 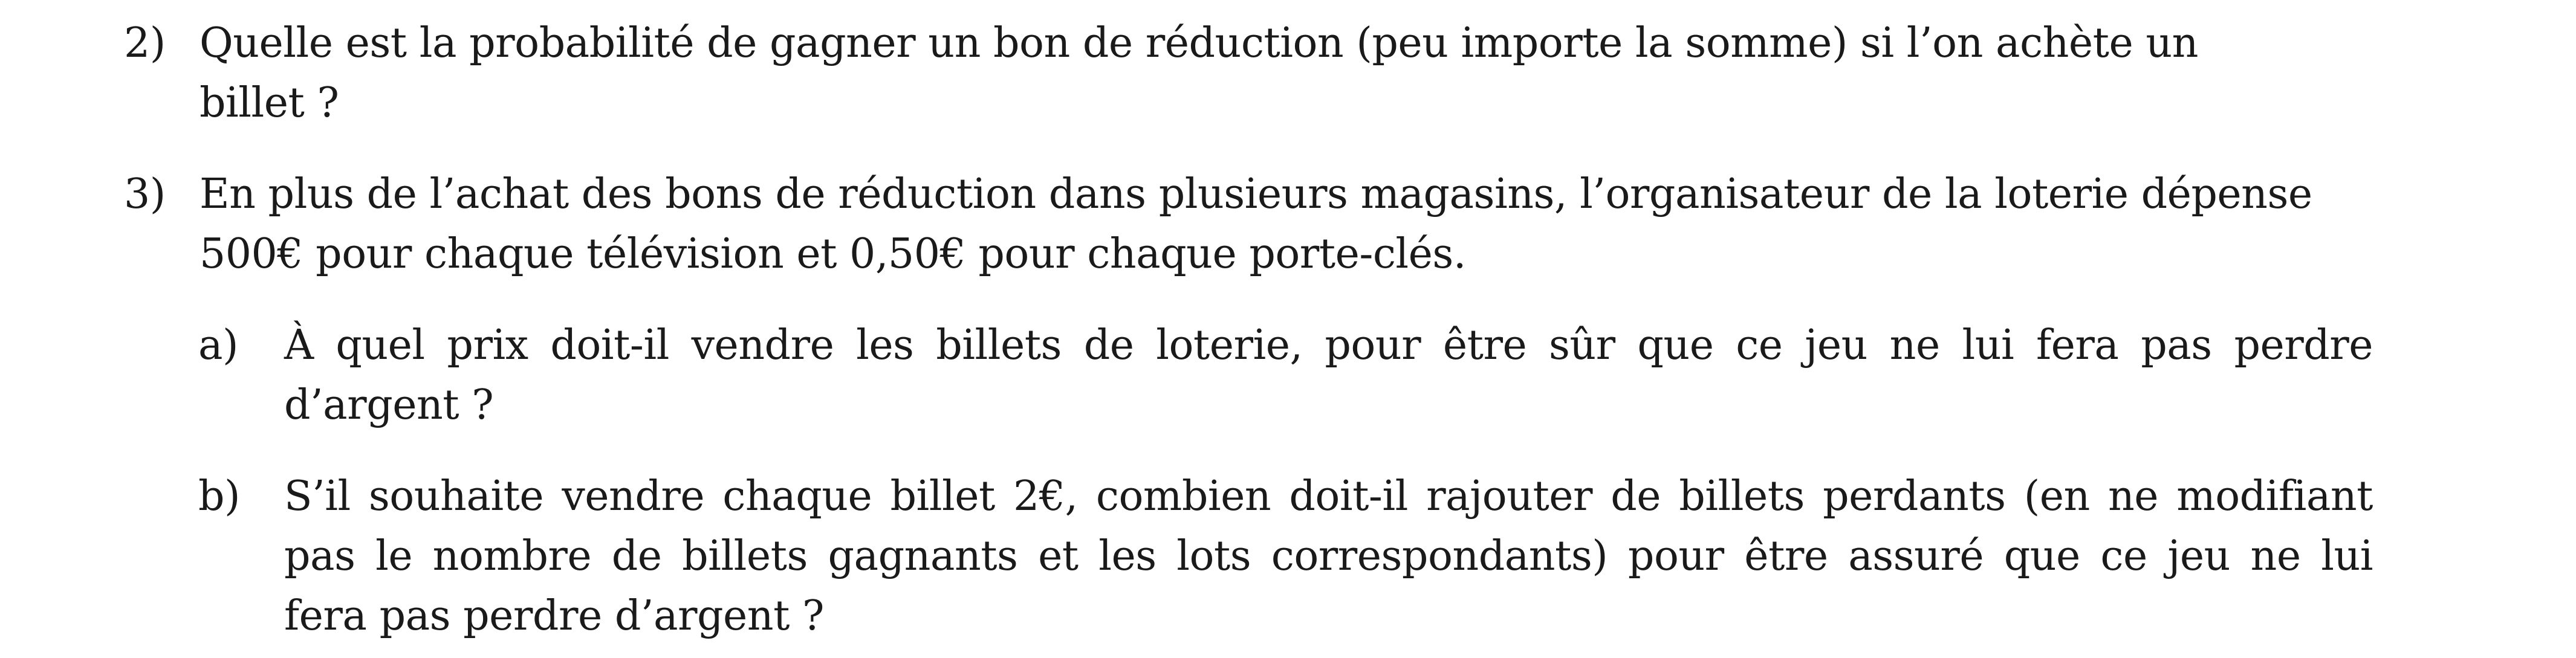 I want to click on question-line: billet ?, so click(x=270, y=103).